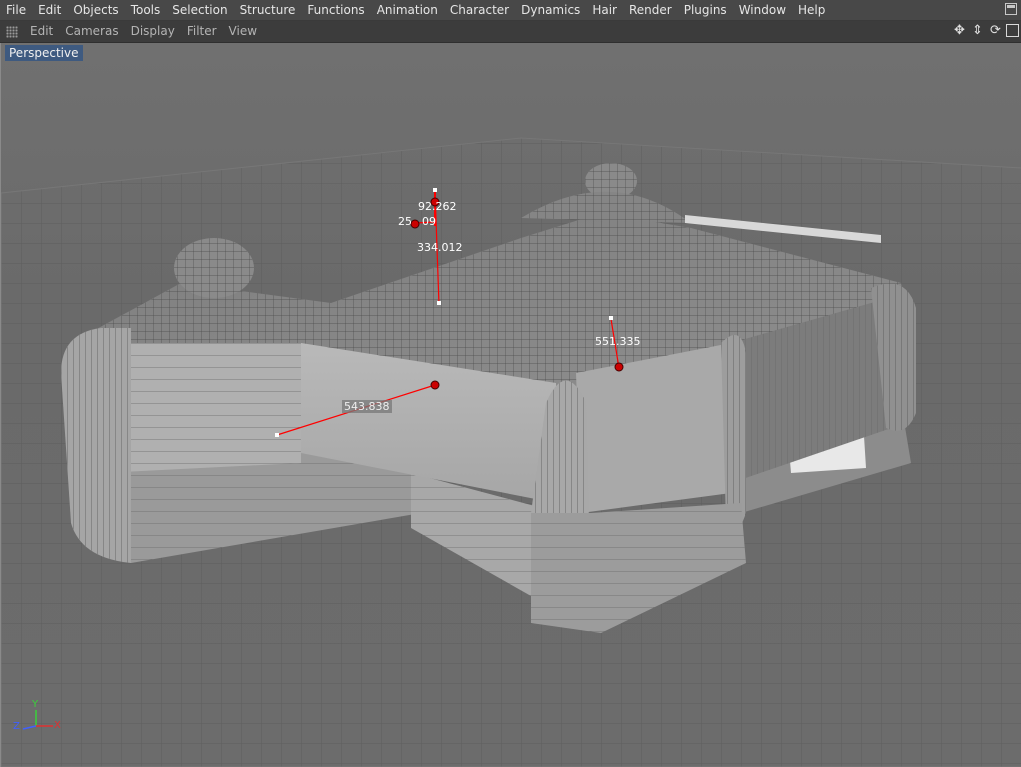  I want to click on axis-x-label: X, so click(57, 725).